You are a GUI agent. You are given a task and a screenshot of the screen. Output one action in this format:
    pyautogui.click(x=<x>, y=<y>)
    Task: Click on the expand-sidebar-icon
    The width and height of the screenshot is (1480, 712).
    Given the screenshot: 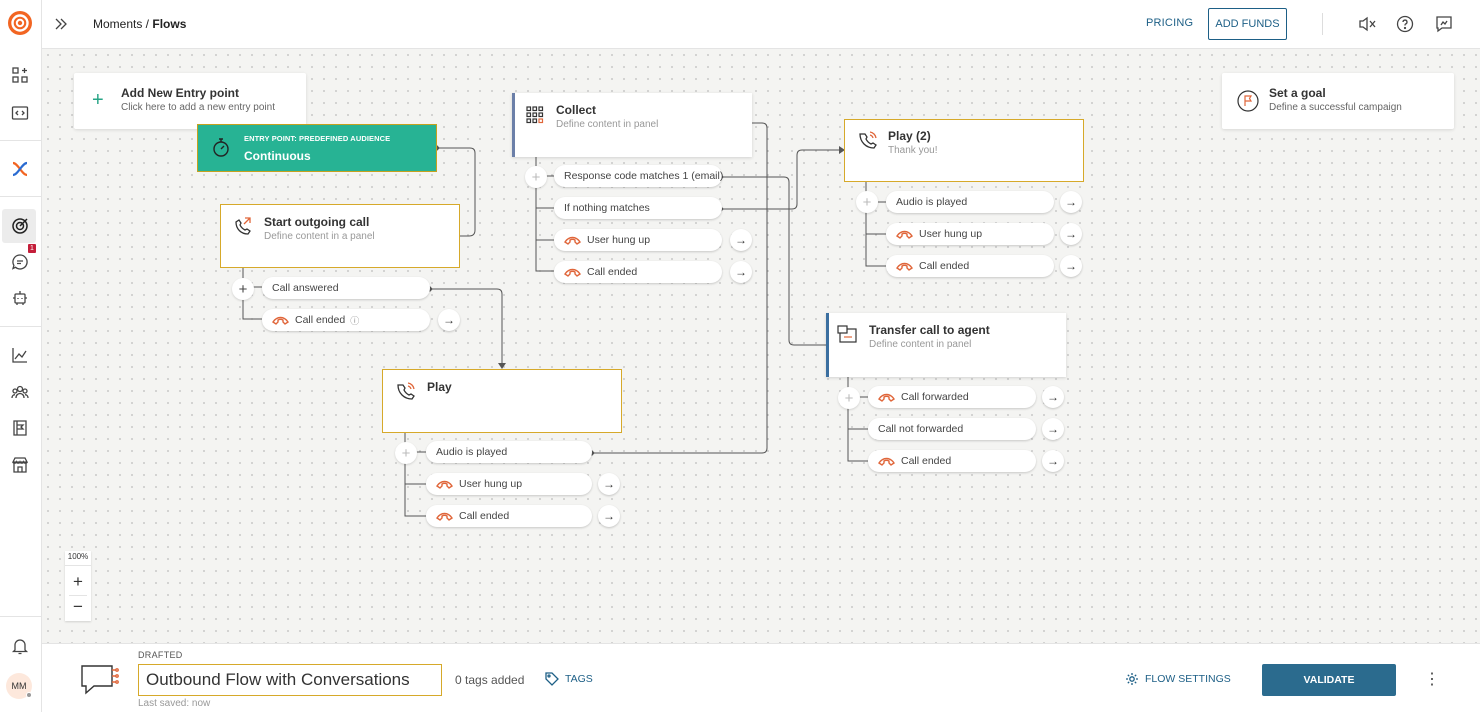 What is the action you would take?
    pyautogui.click(x=61, y=24)
    